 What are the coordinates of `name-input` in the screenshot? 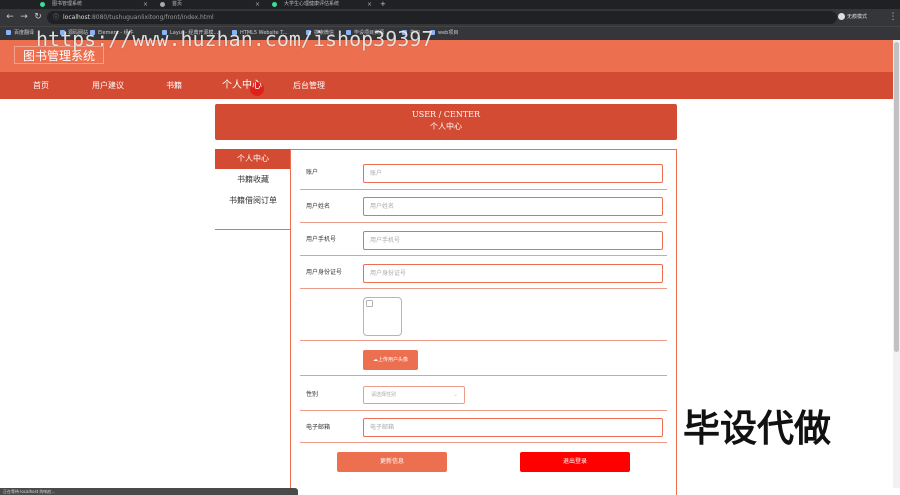 It's located at (513, 206).